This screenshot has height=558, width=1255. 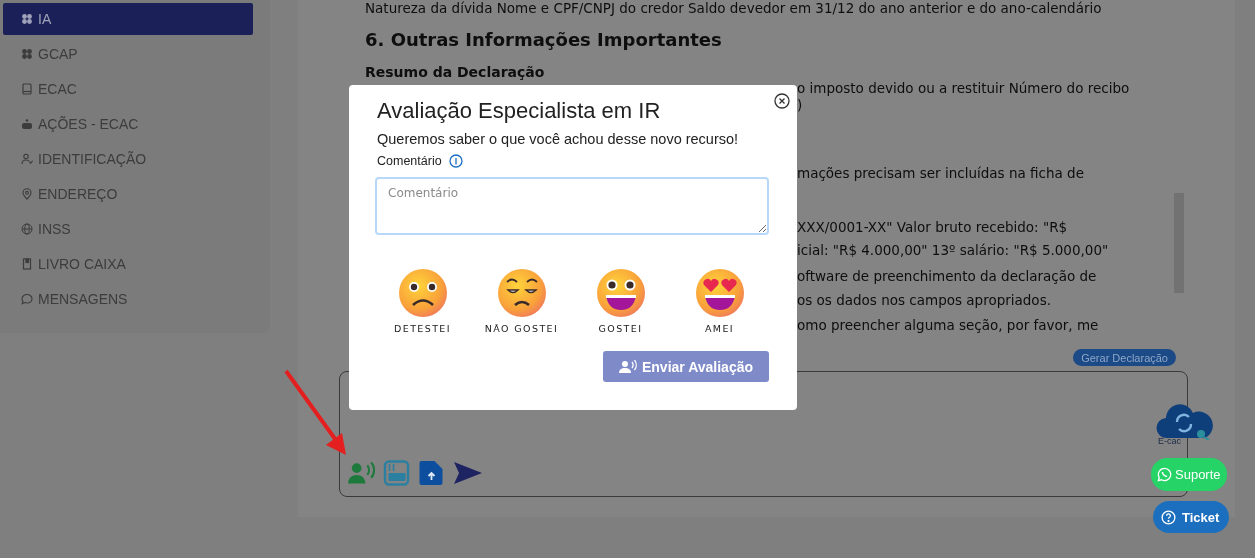 I want to click on document-text: oftware de preenchimento da declaração de, so click(x=947, y=276).